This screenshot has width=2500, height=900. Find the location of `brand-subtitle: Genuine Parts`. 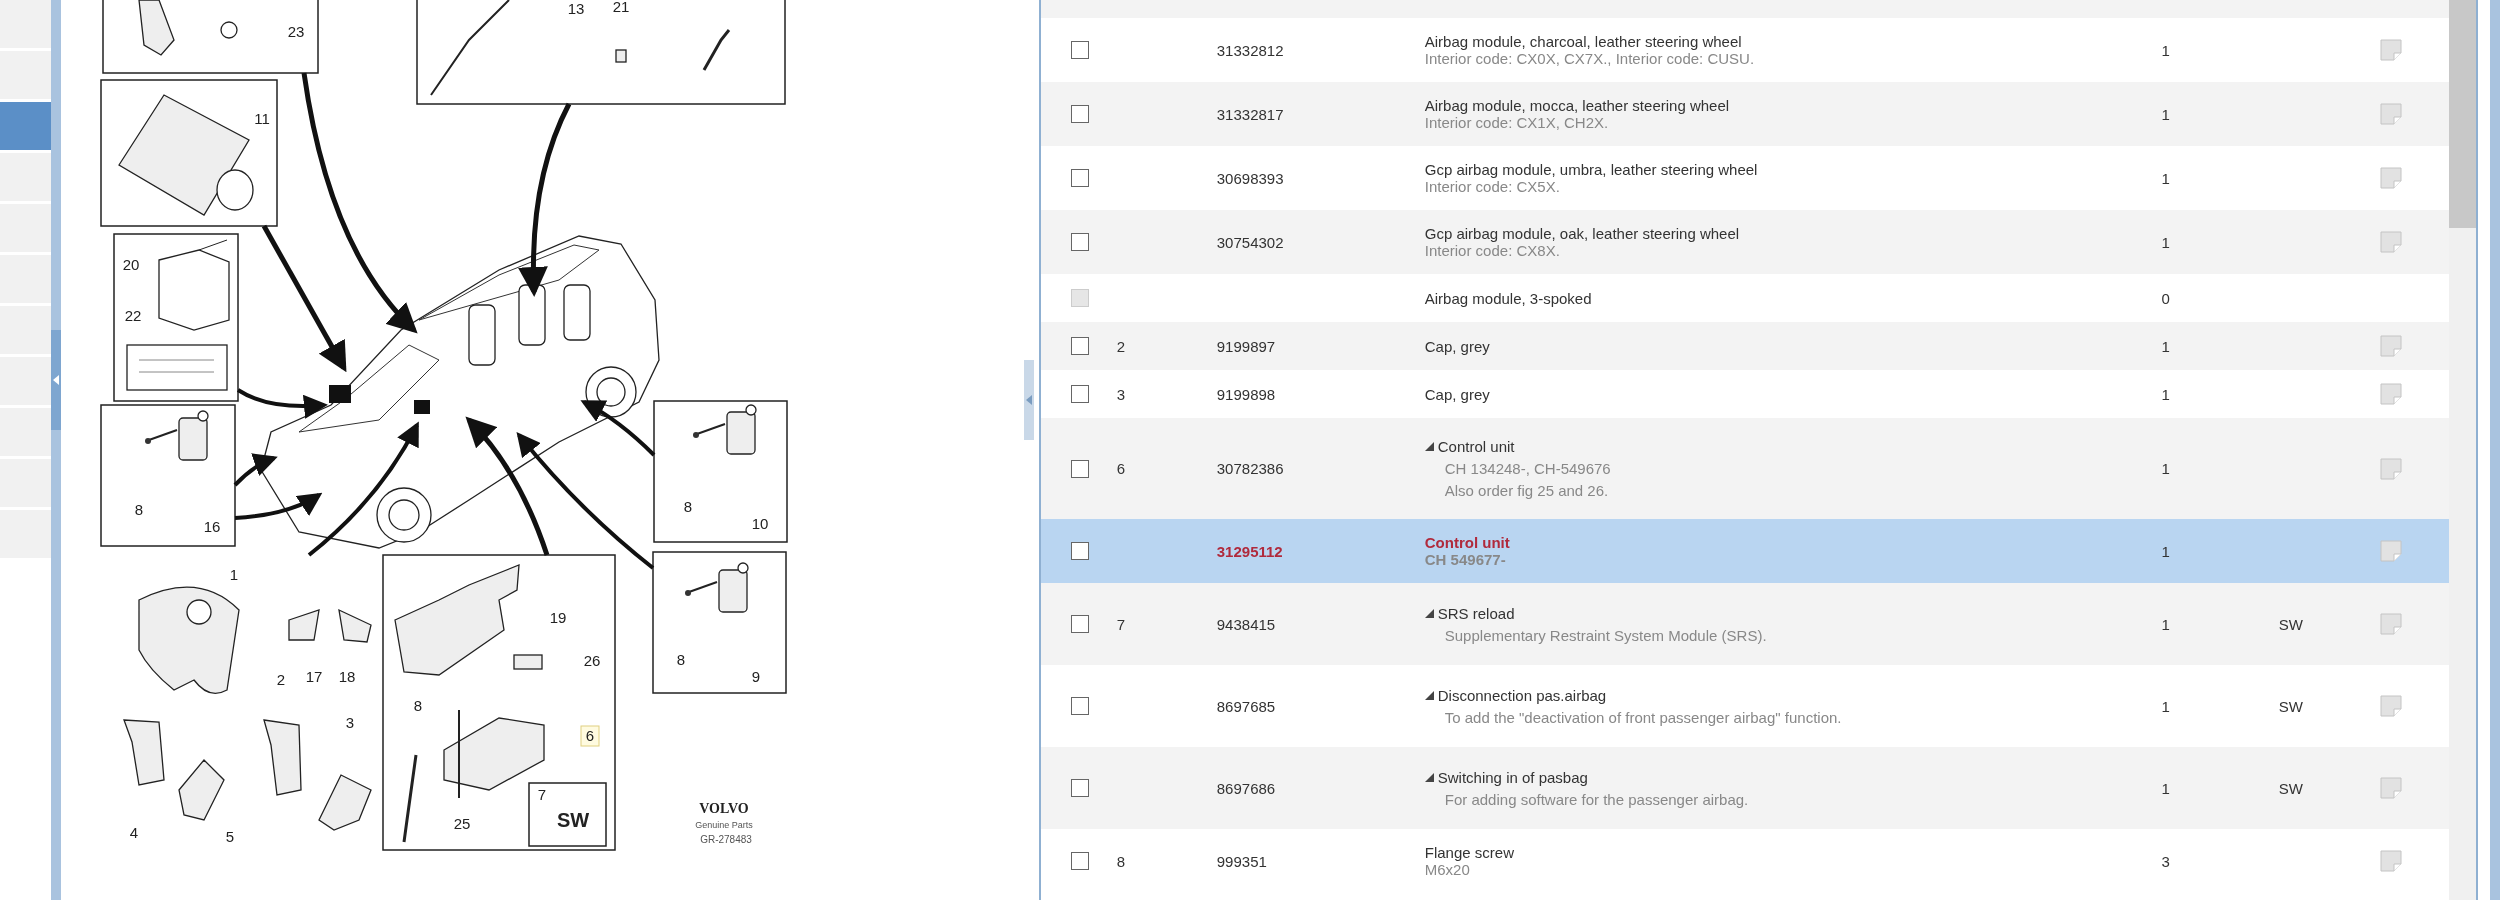

brand-subtitle: Genuine Parts is located at coordinates (724, 825).